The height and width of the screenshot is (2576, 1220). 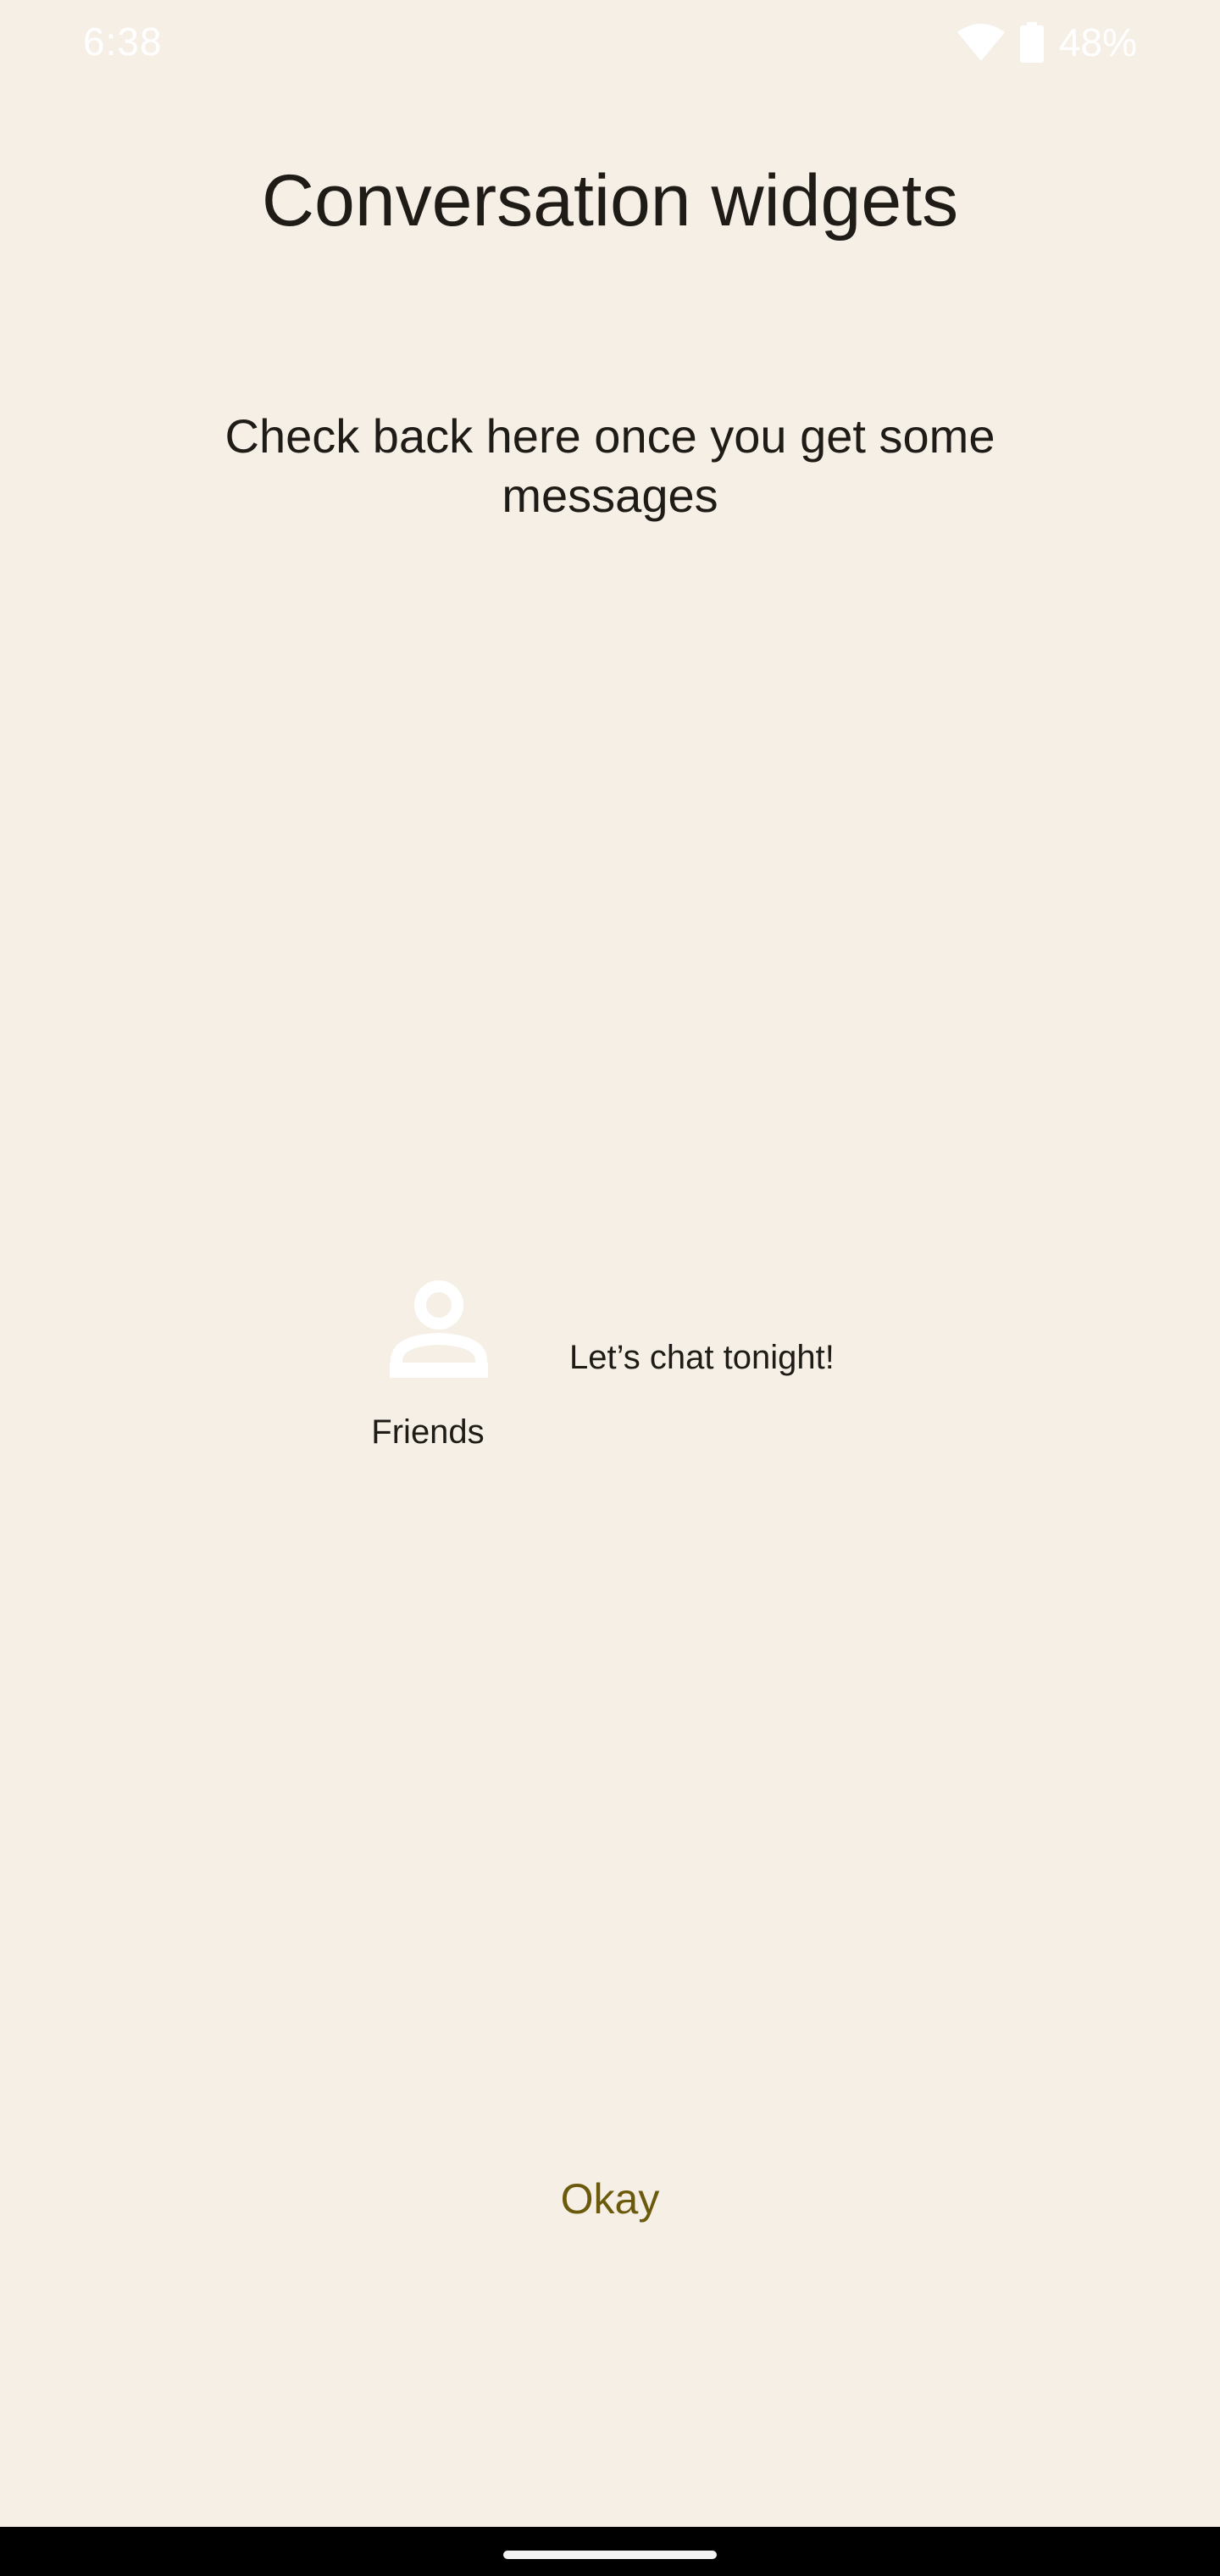 I want to click on gesture-handle, so click(x=610, y=2555).